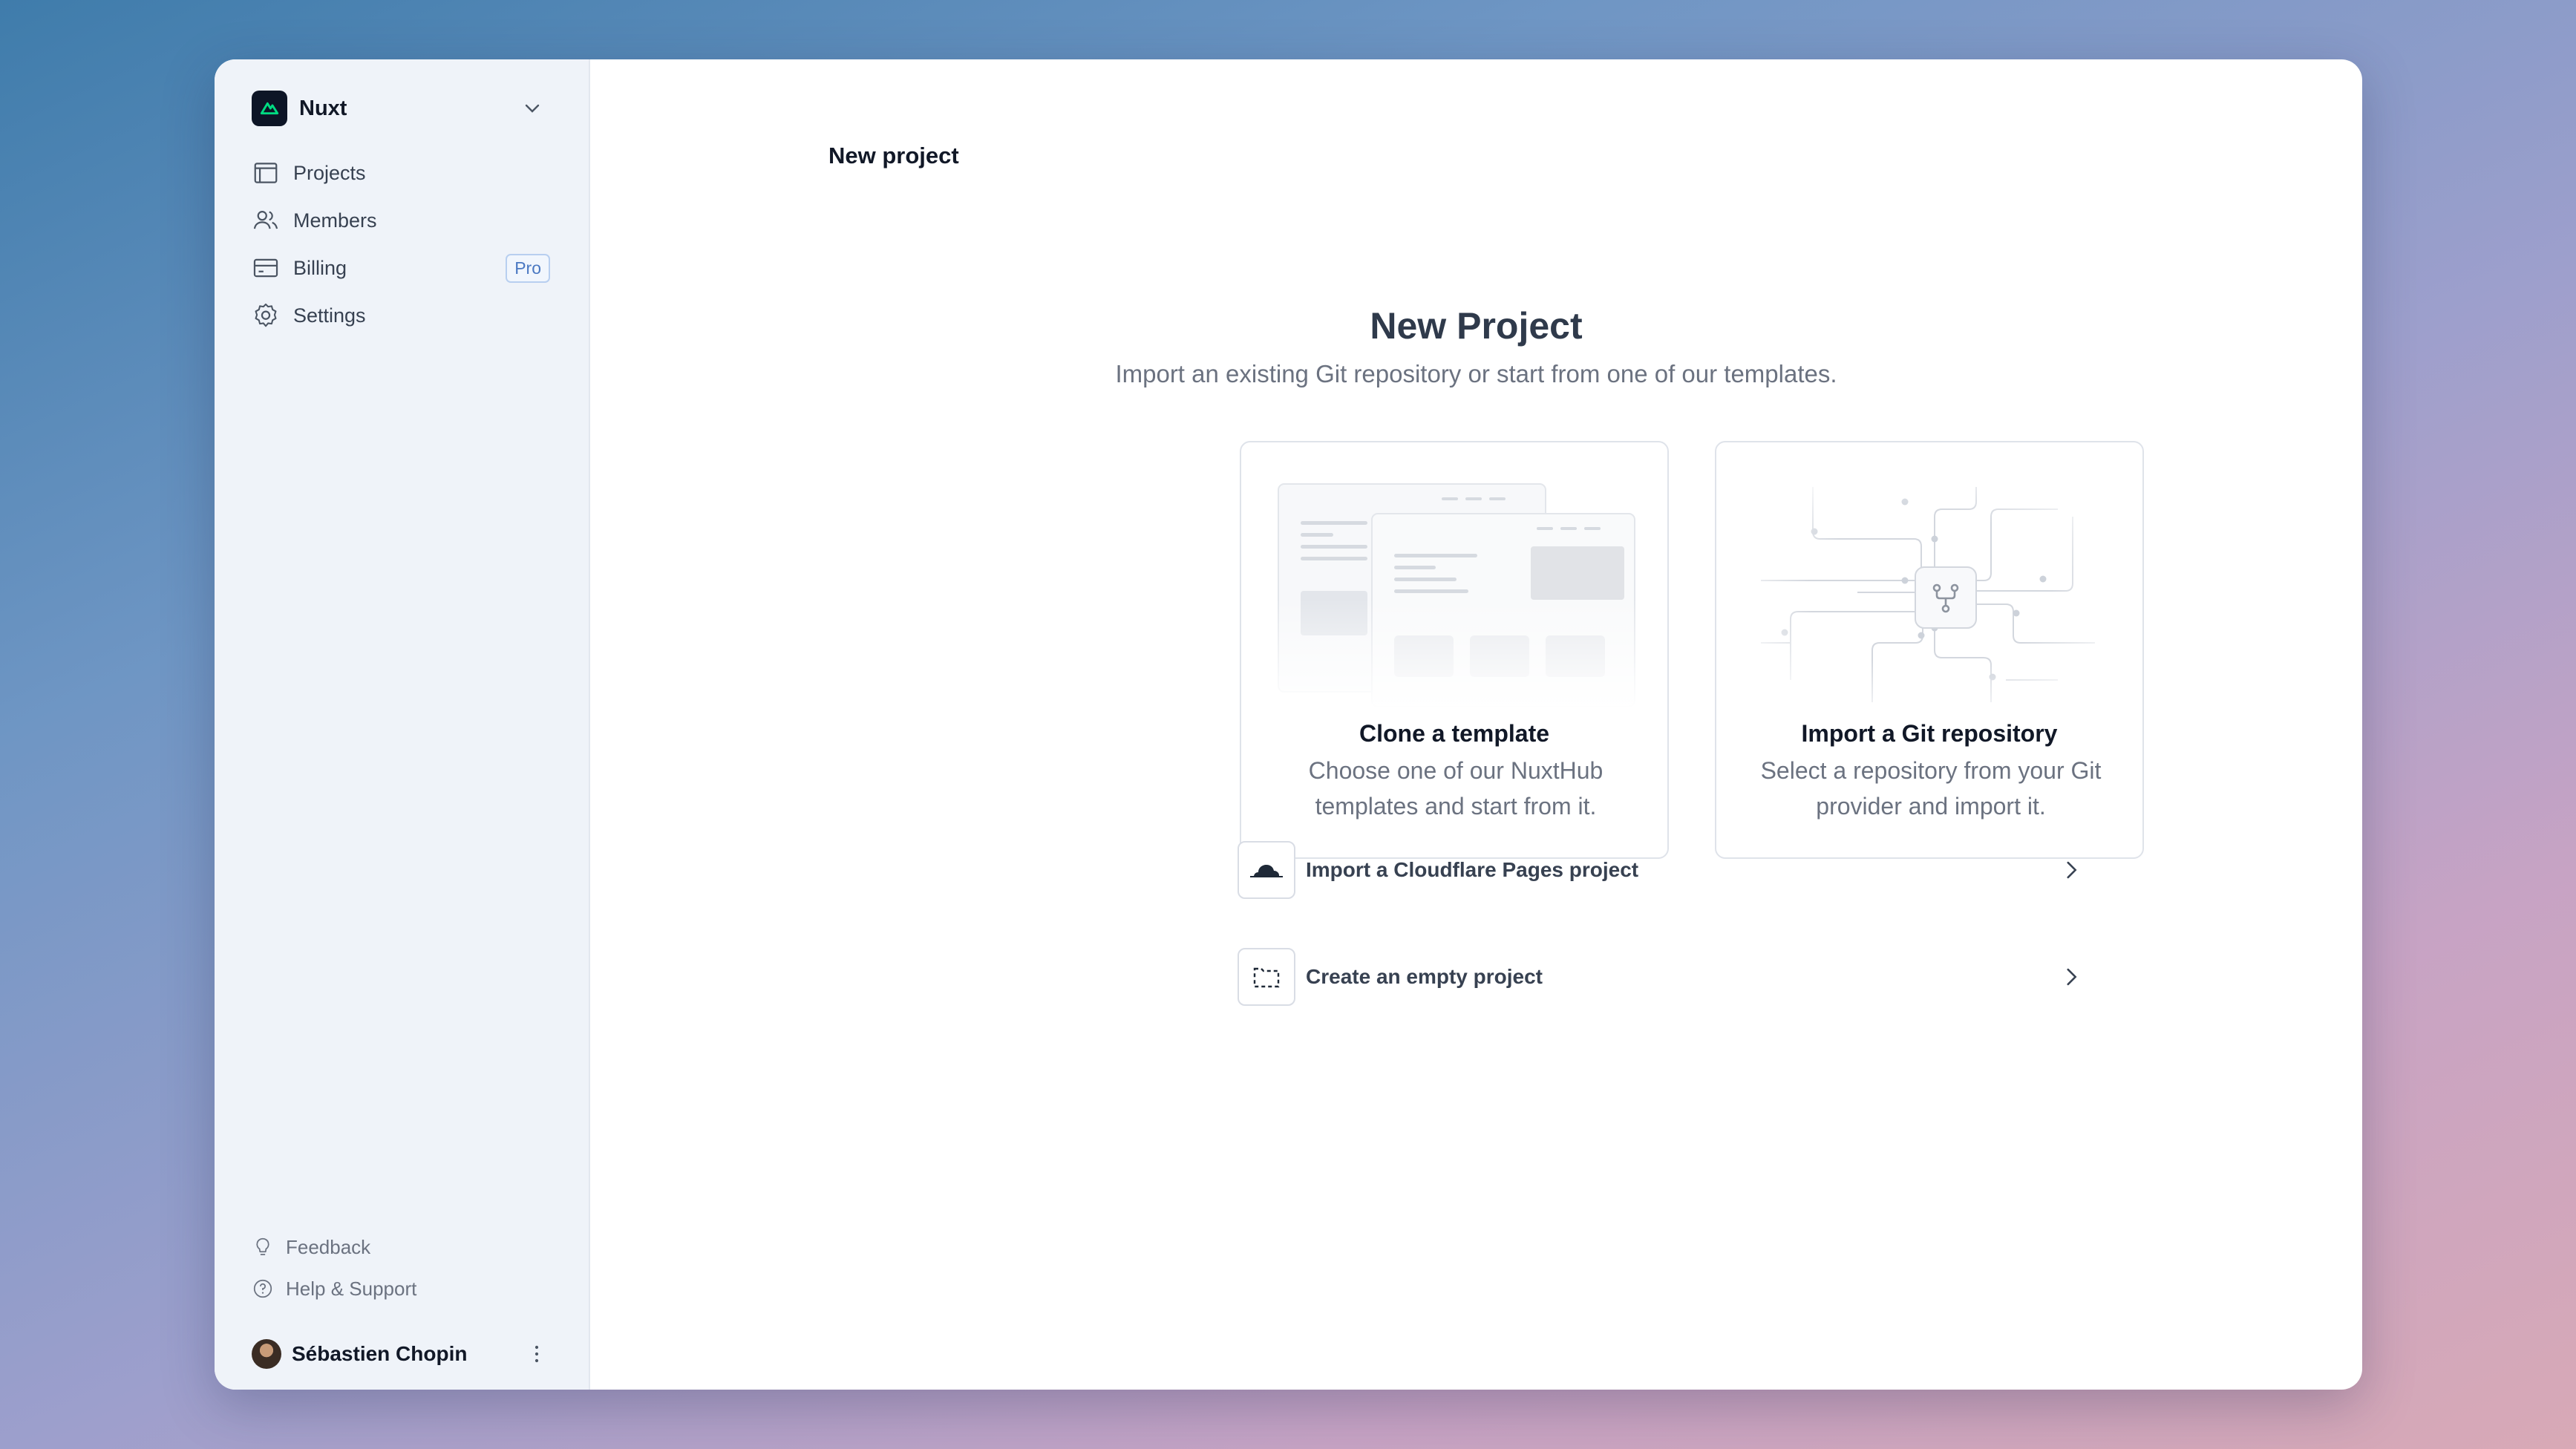 Image resolution: width=2576 pixels, height=1449 pixels. Describe the element at coordinates (266, 315) in the screenshot. I see `settings-icon` at that location.